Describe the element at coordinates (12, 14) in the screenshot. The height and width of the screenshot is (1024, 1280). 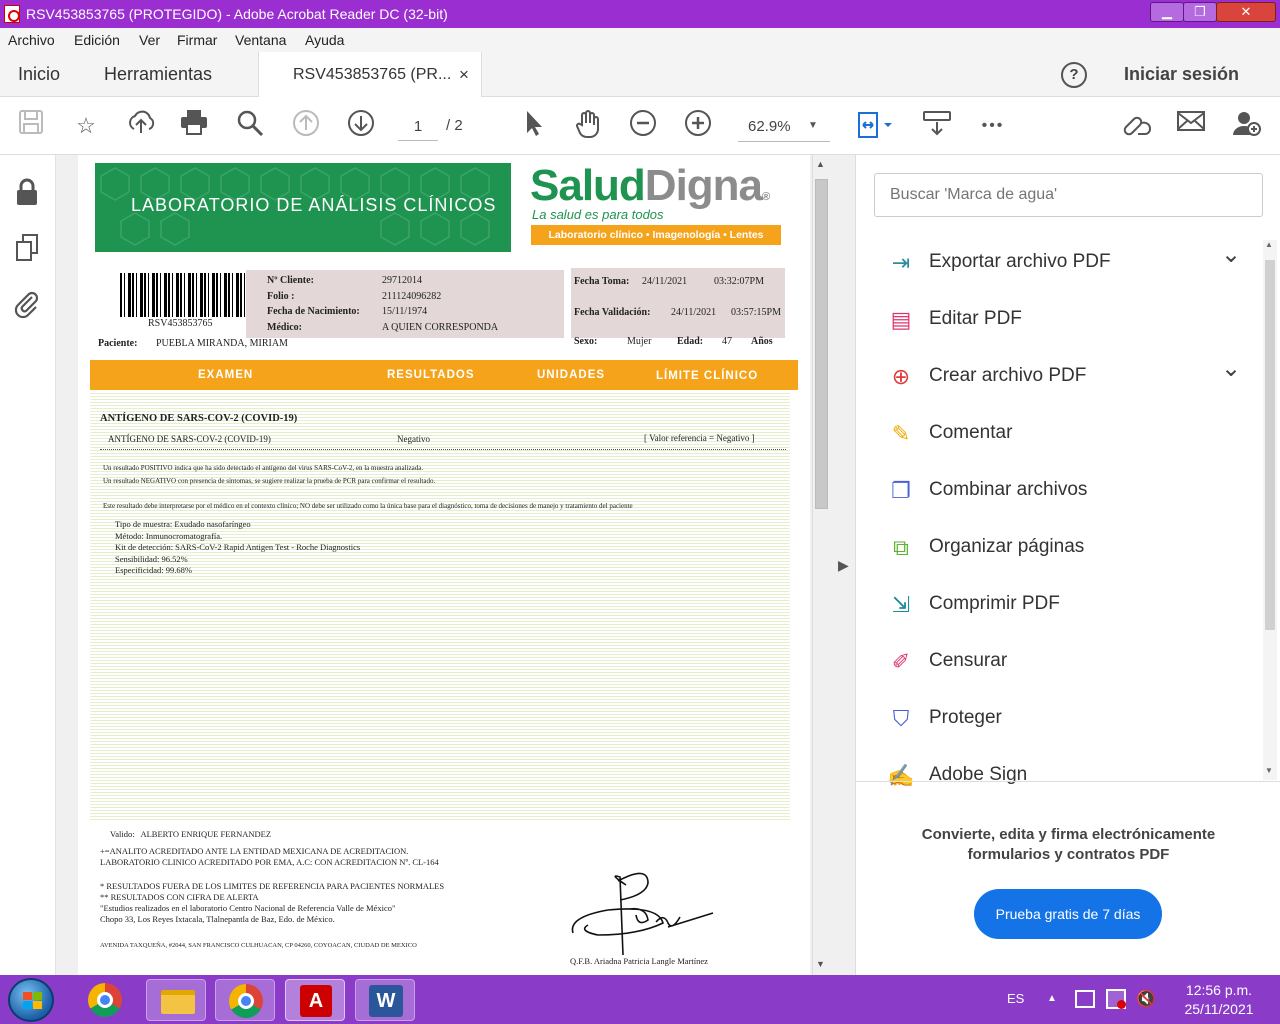
I see `acrobat-app-icon` at that location.